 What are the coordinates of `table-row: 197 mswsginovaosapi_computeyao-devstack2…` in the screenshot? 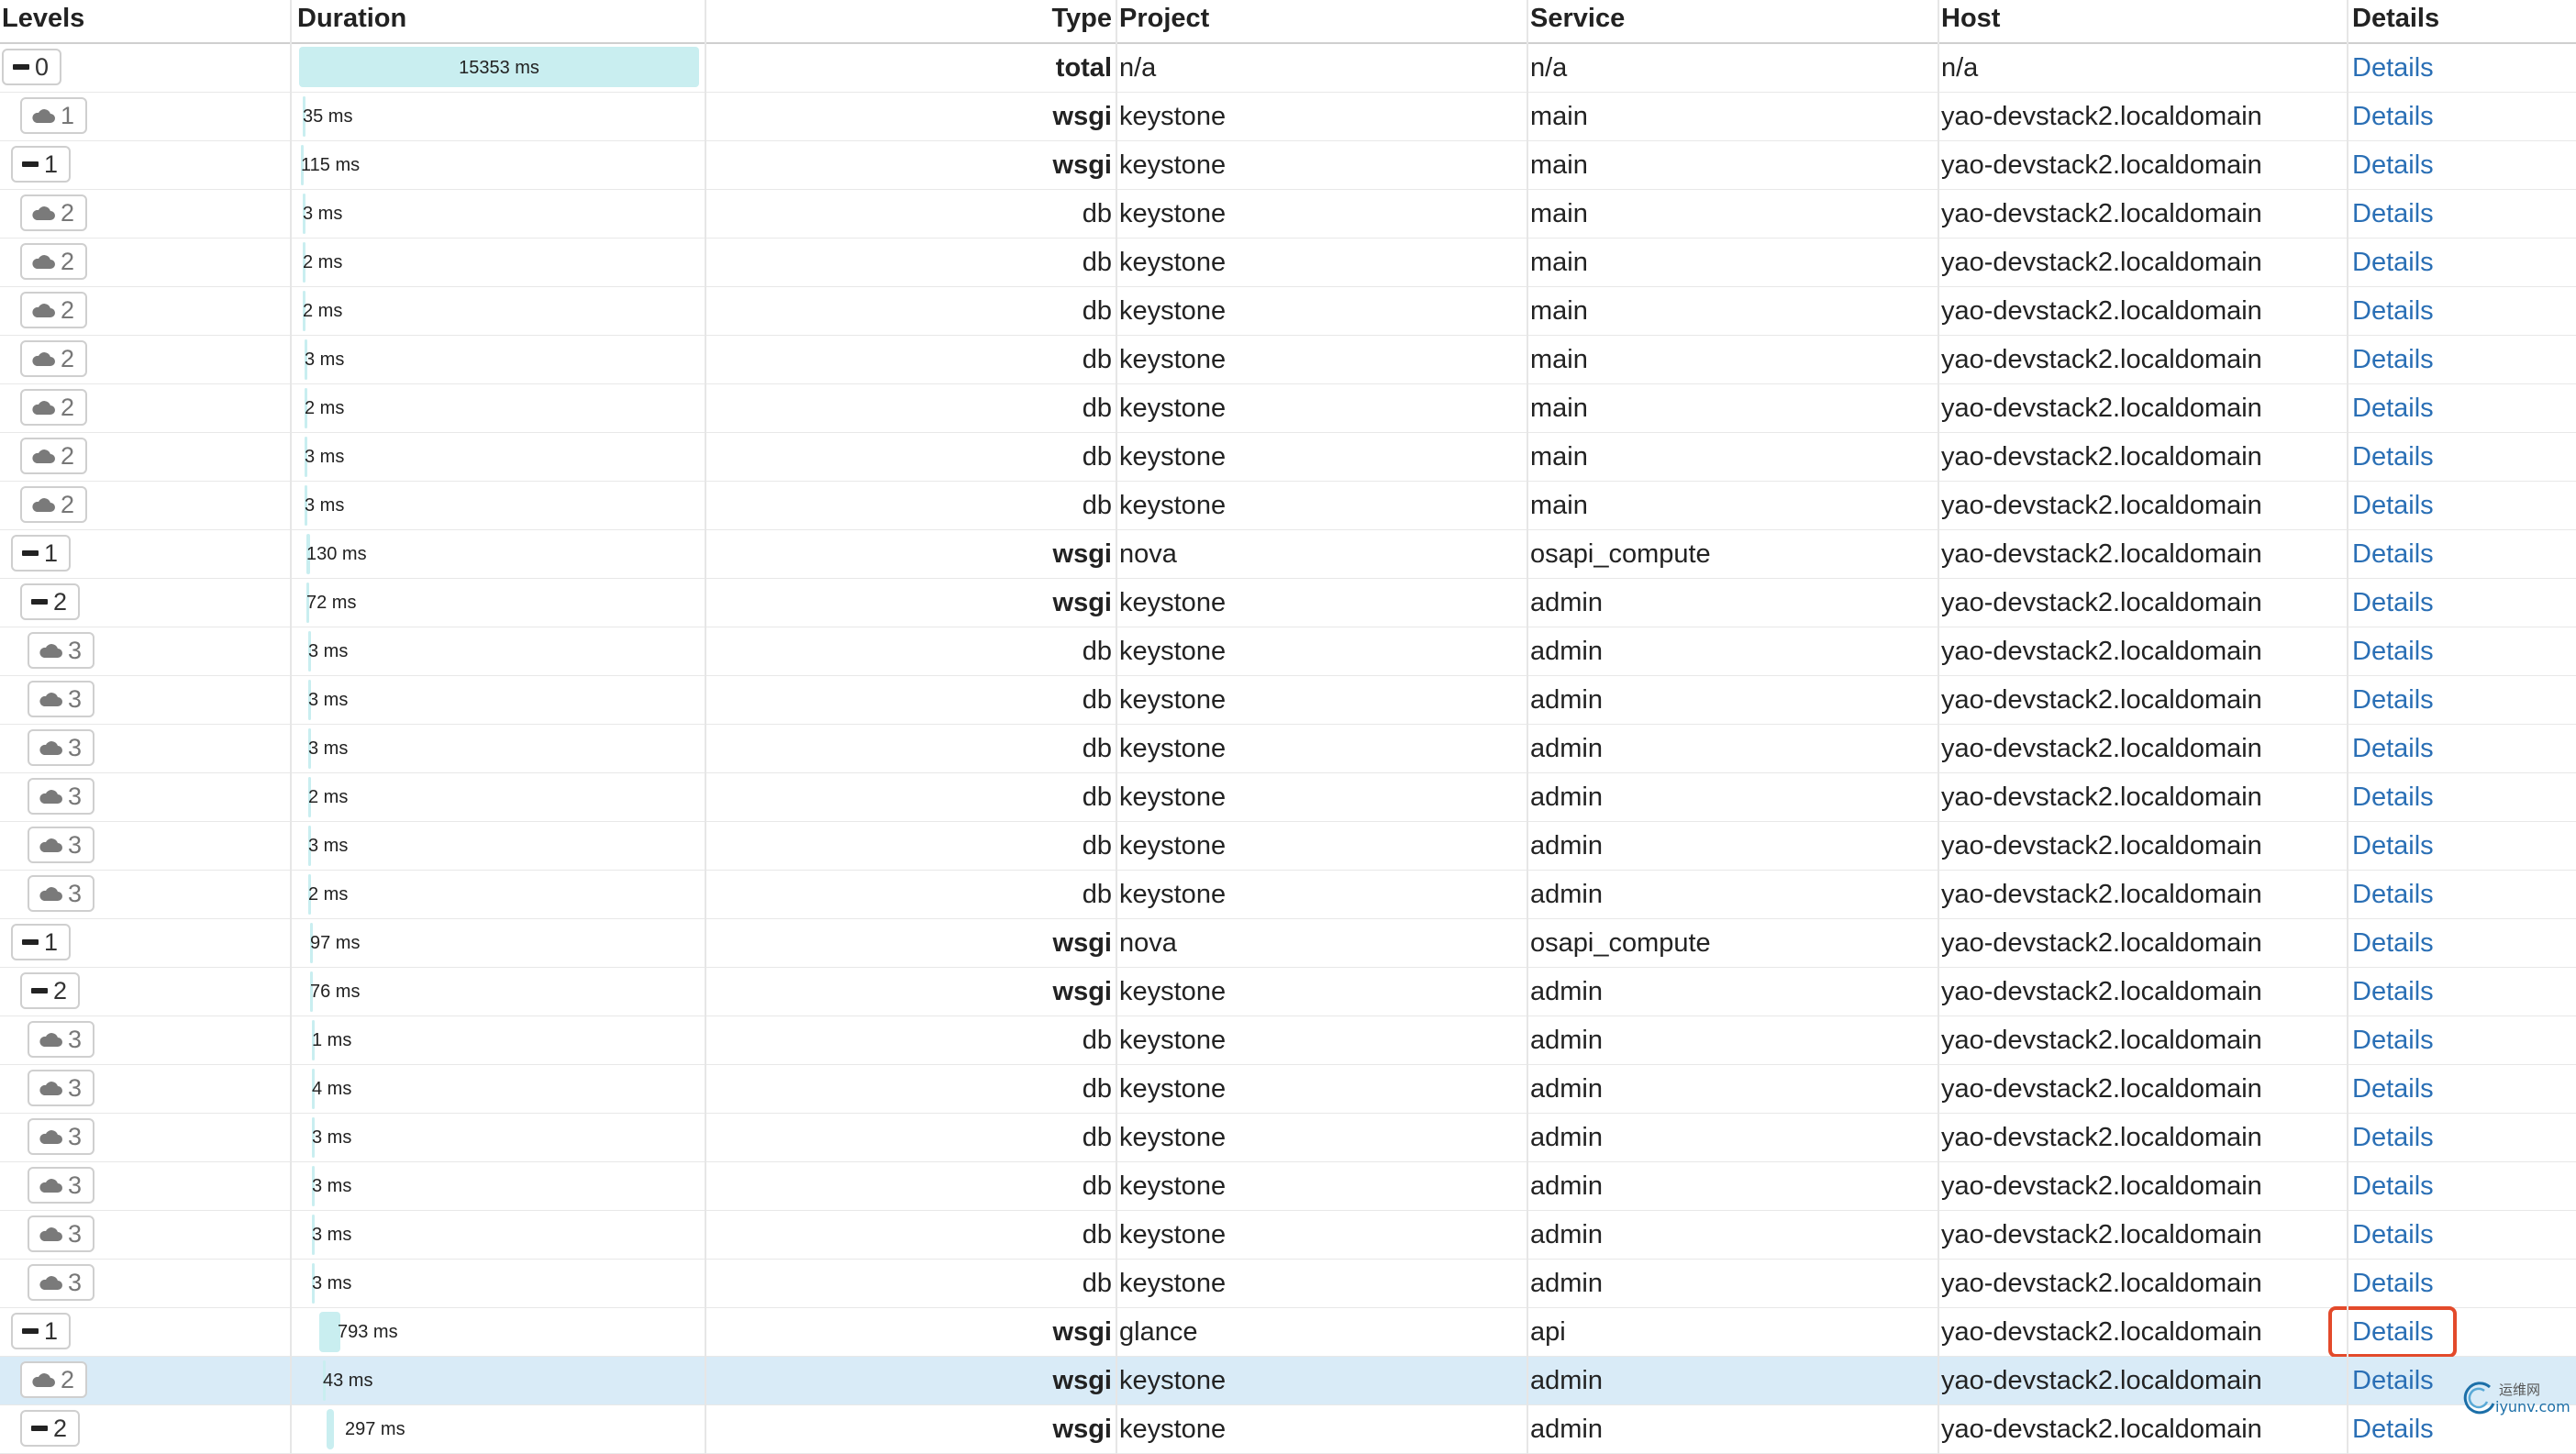 It's located at (1288, 944).